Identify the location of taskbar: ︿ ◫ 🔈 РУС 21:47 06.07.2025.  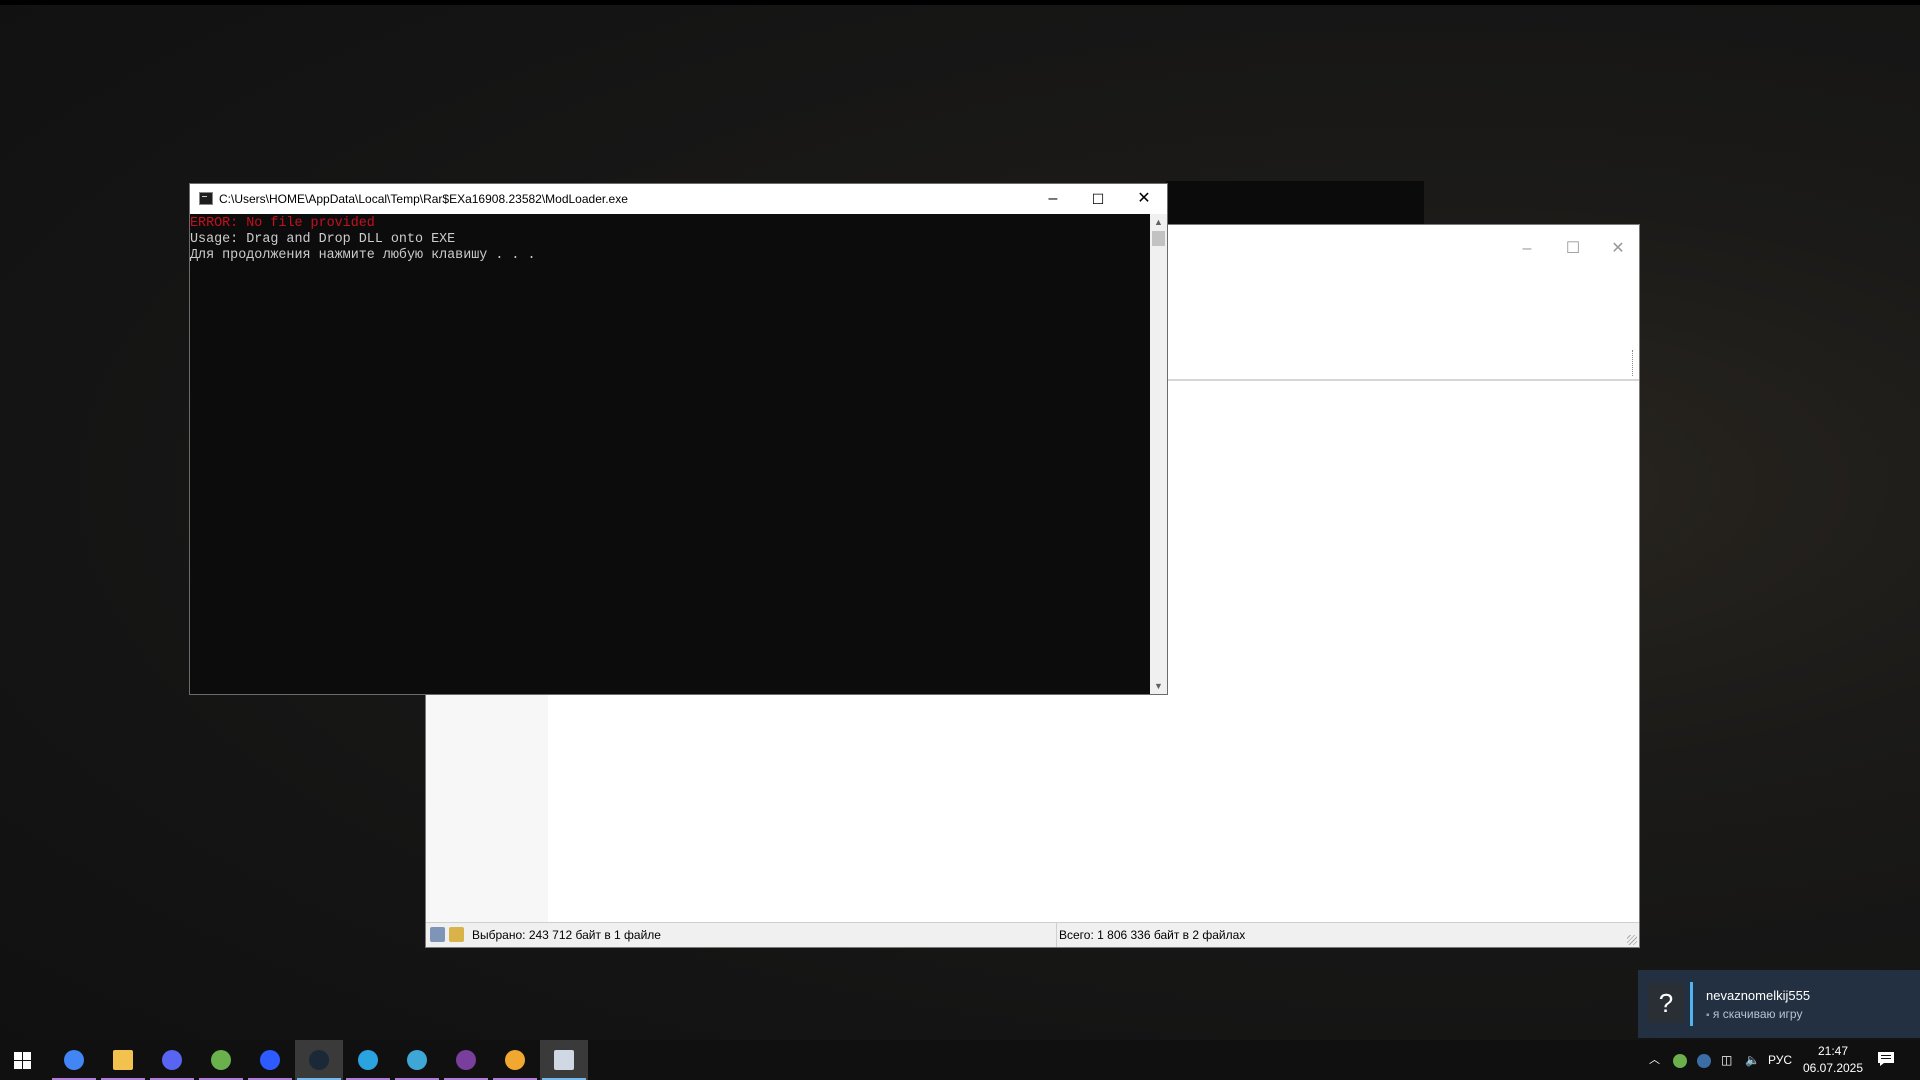
(960, 1060).